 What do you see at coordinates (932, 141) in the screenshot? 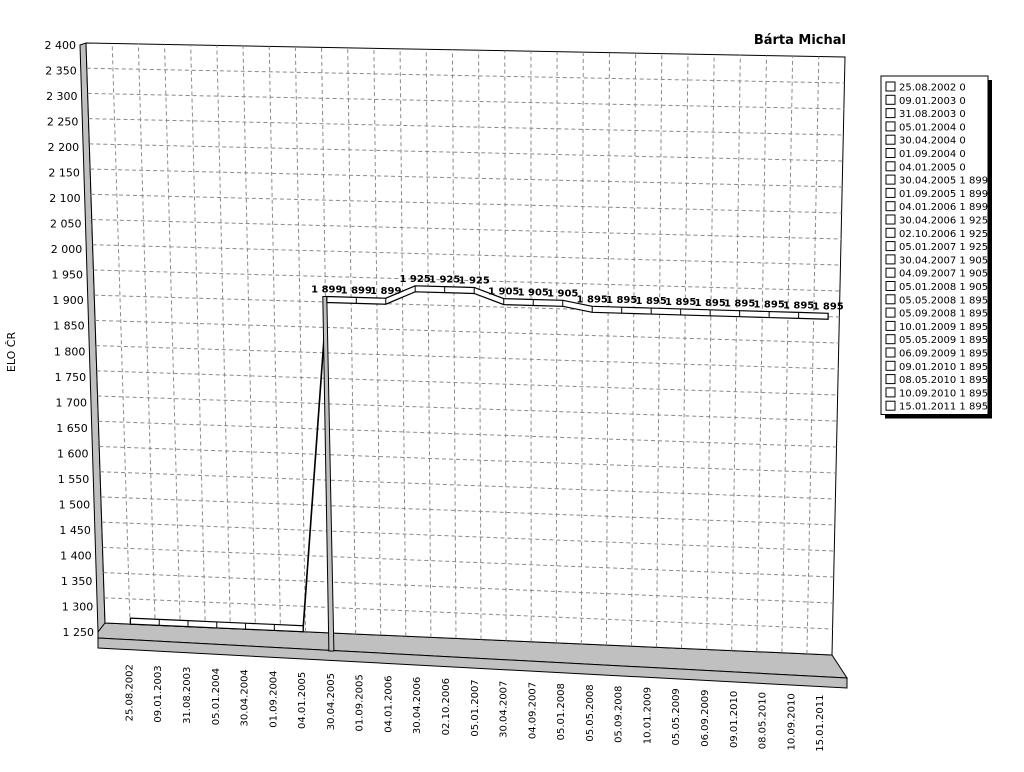
I see `legend-entry: 30.04.2004 0` at bounding box center [932, 141].